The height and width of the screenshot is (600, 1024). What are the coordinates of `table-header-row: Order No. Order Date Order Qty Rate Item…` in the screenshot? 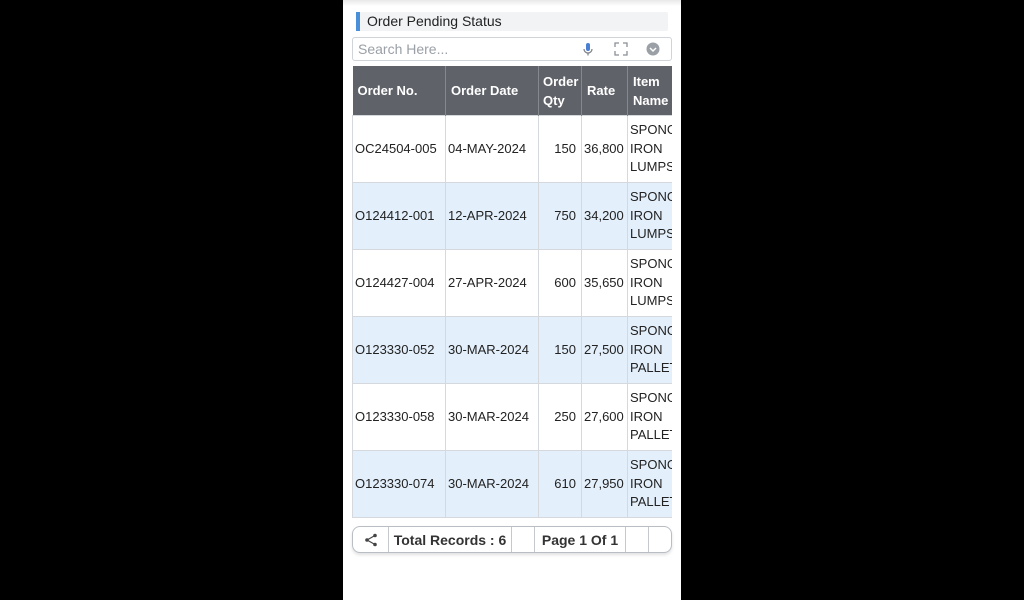 It's located at (512, 91).